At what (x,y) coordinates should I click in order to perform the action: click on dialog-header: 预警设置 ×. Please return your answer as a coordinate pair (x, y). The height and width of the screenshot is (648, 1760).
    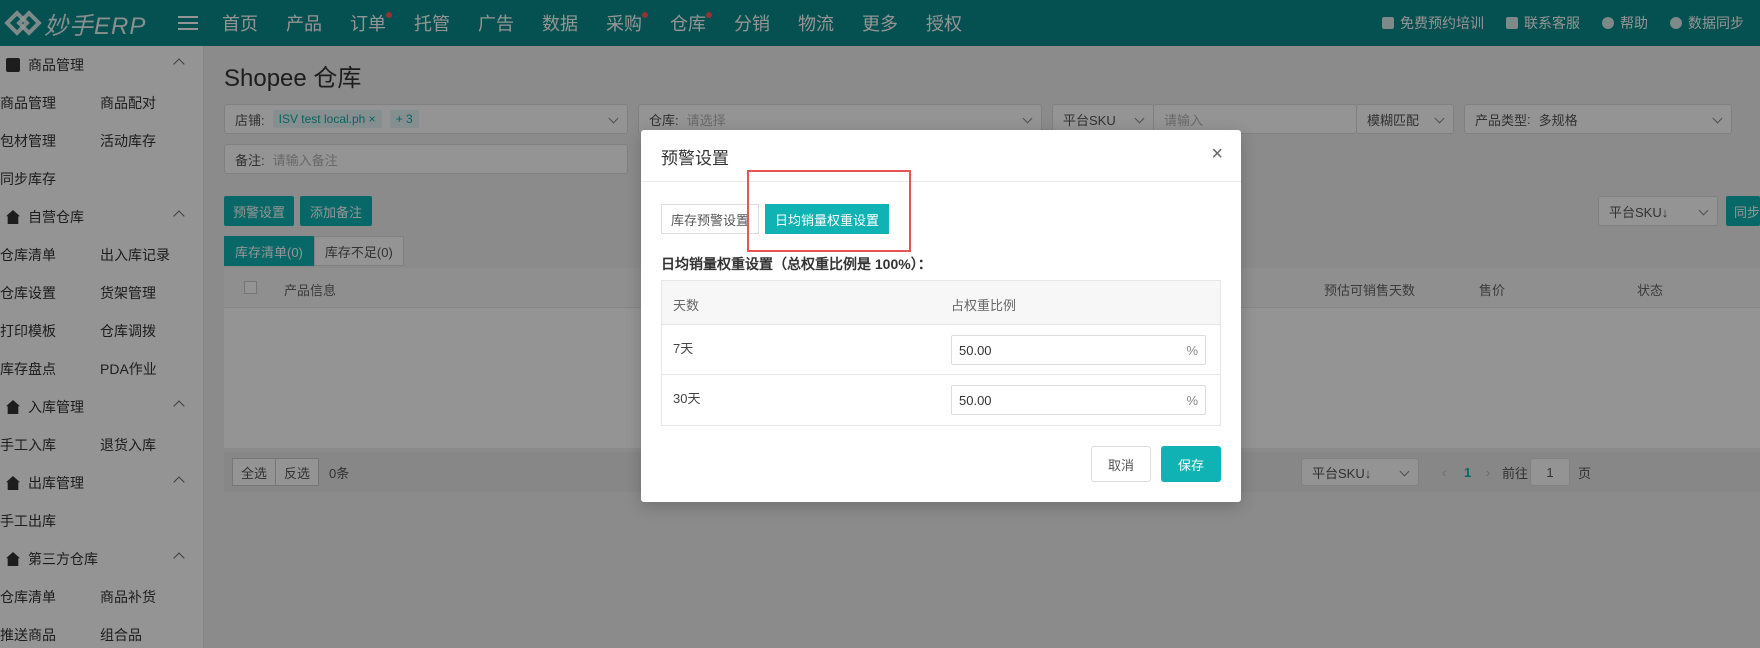
    Looking at the image, I should click on (941, 156).